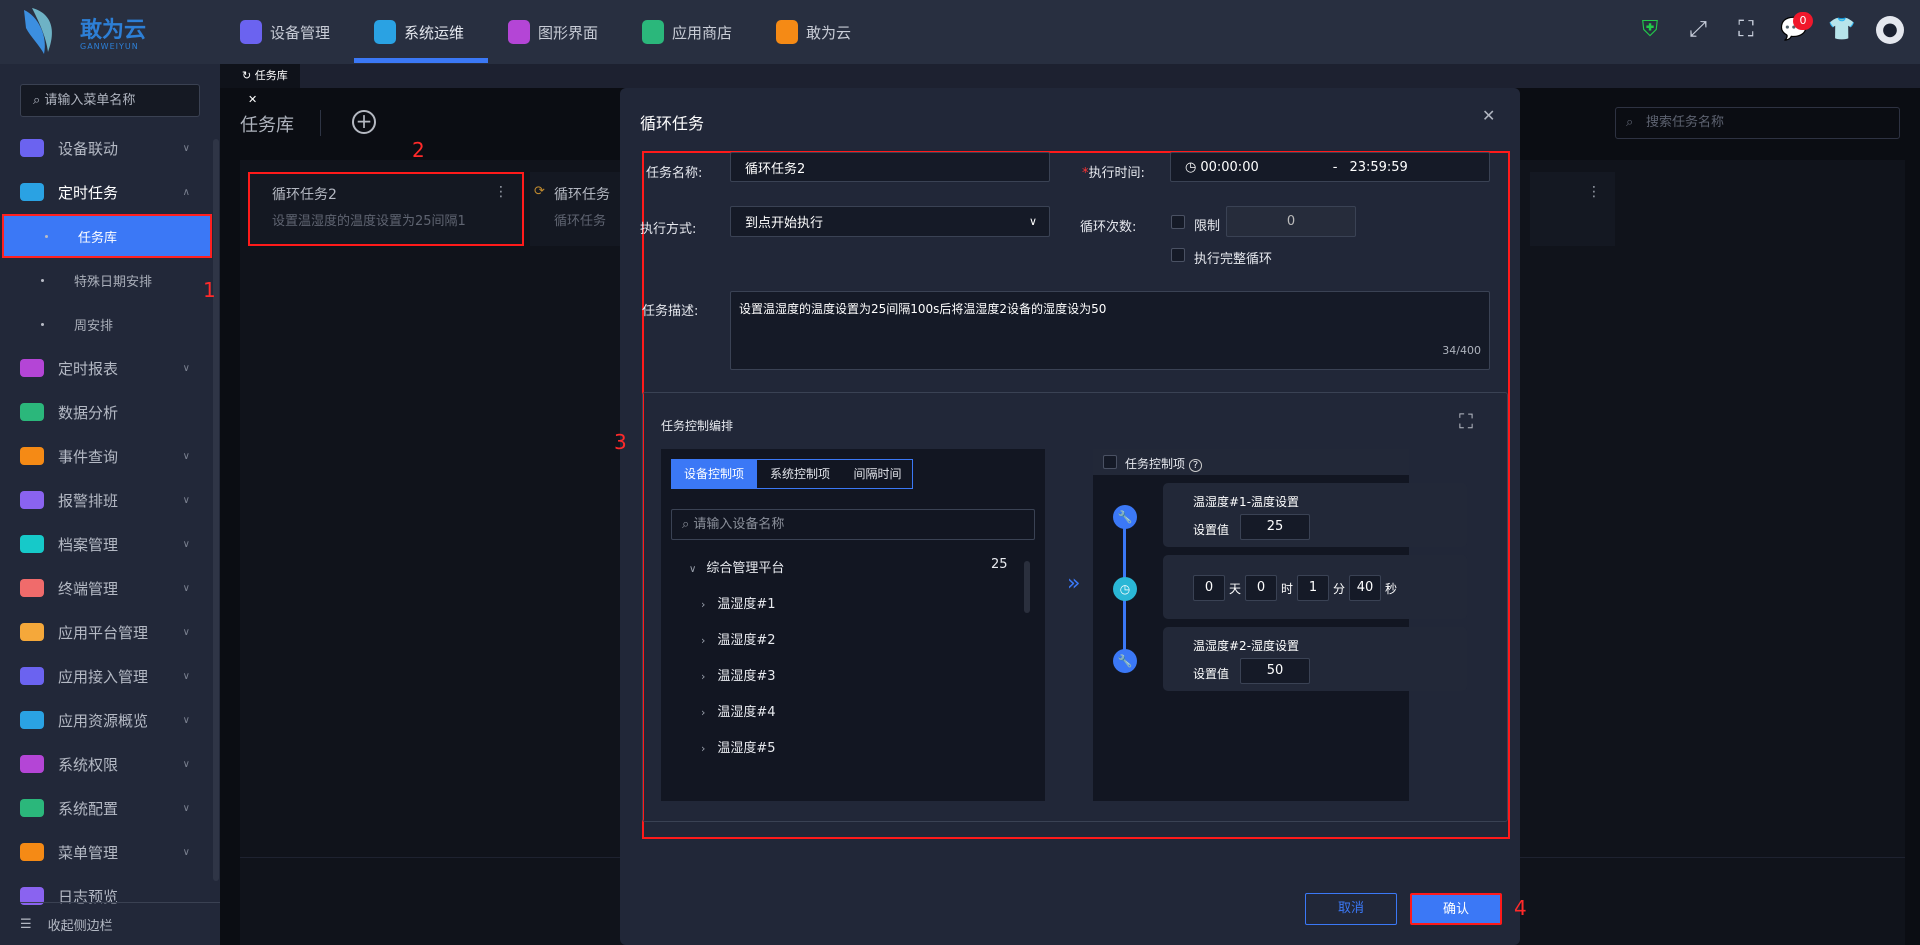 The image size is (1920, 945). What do you see at coordinates (1330, 167) in the screenshot?
I see `exec-time-range-input: ◷ 00:00:00 -23:59:59` at bounding box center [1330, 167].